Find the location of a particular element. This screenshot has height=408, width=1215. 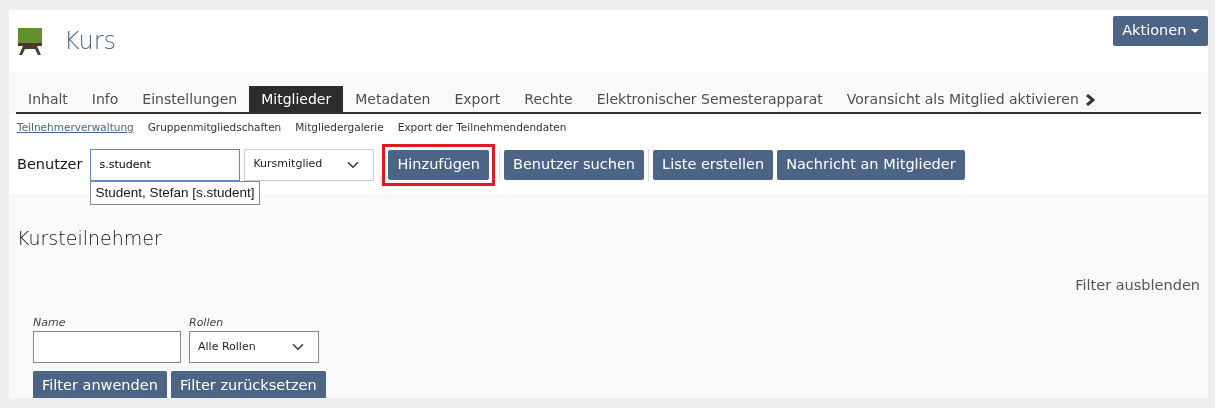

section-heading: Kursteilnehmer is located at coordinates (90, 238).